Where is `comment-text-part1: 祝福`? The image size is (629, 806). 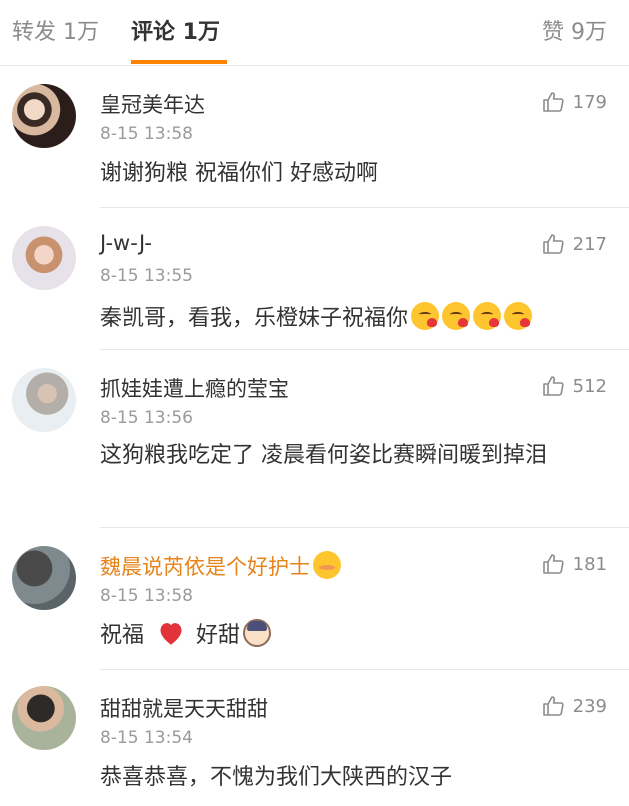 comment-text-part1: 祝福 is located at coordinates (122, 635).